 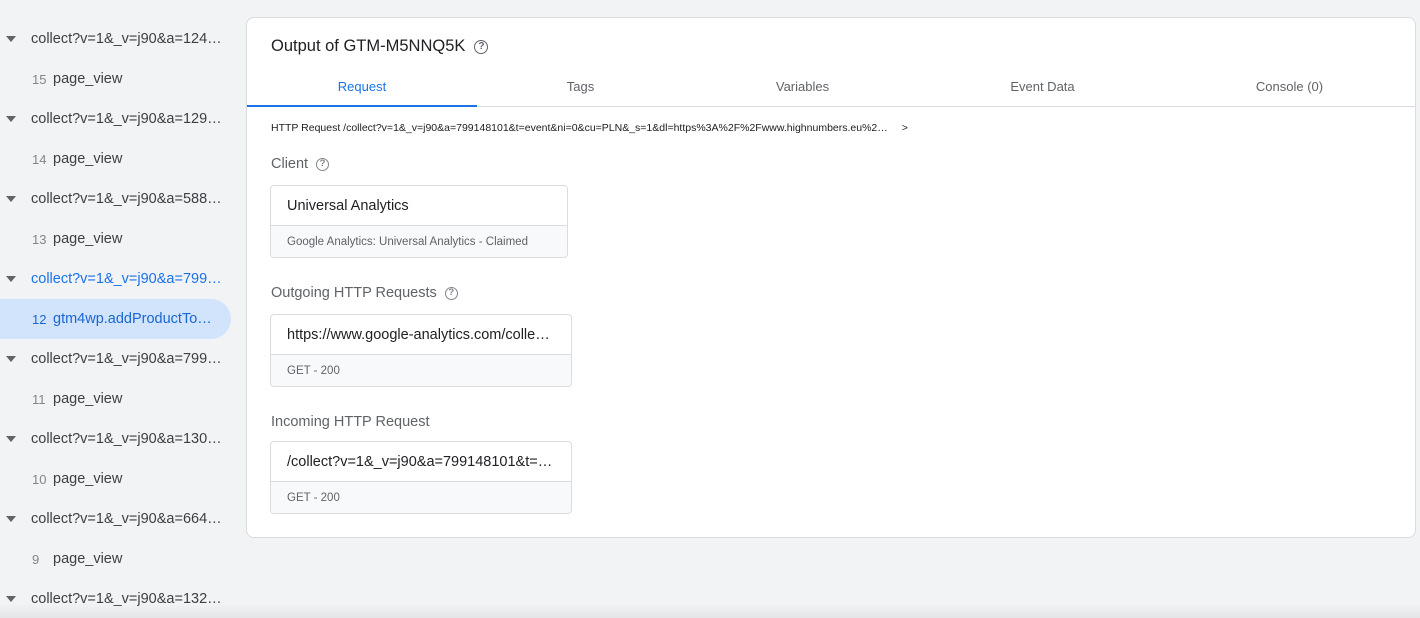 What do you see at coordinates (313, 497) in the screenshot?
I see `incoming-status-text: GET - 200` at bounding box center [313, 497].